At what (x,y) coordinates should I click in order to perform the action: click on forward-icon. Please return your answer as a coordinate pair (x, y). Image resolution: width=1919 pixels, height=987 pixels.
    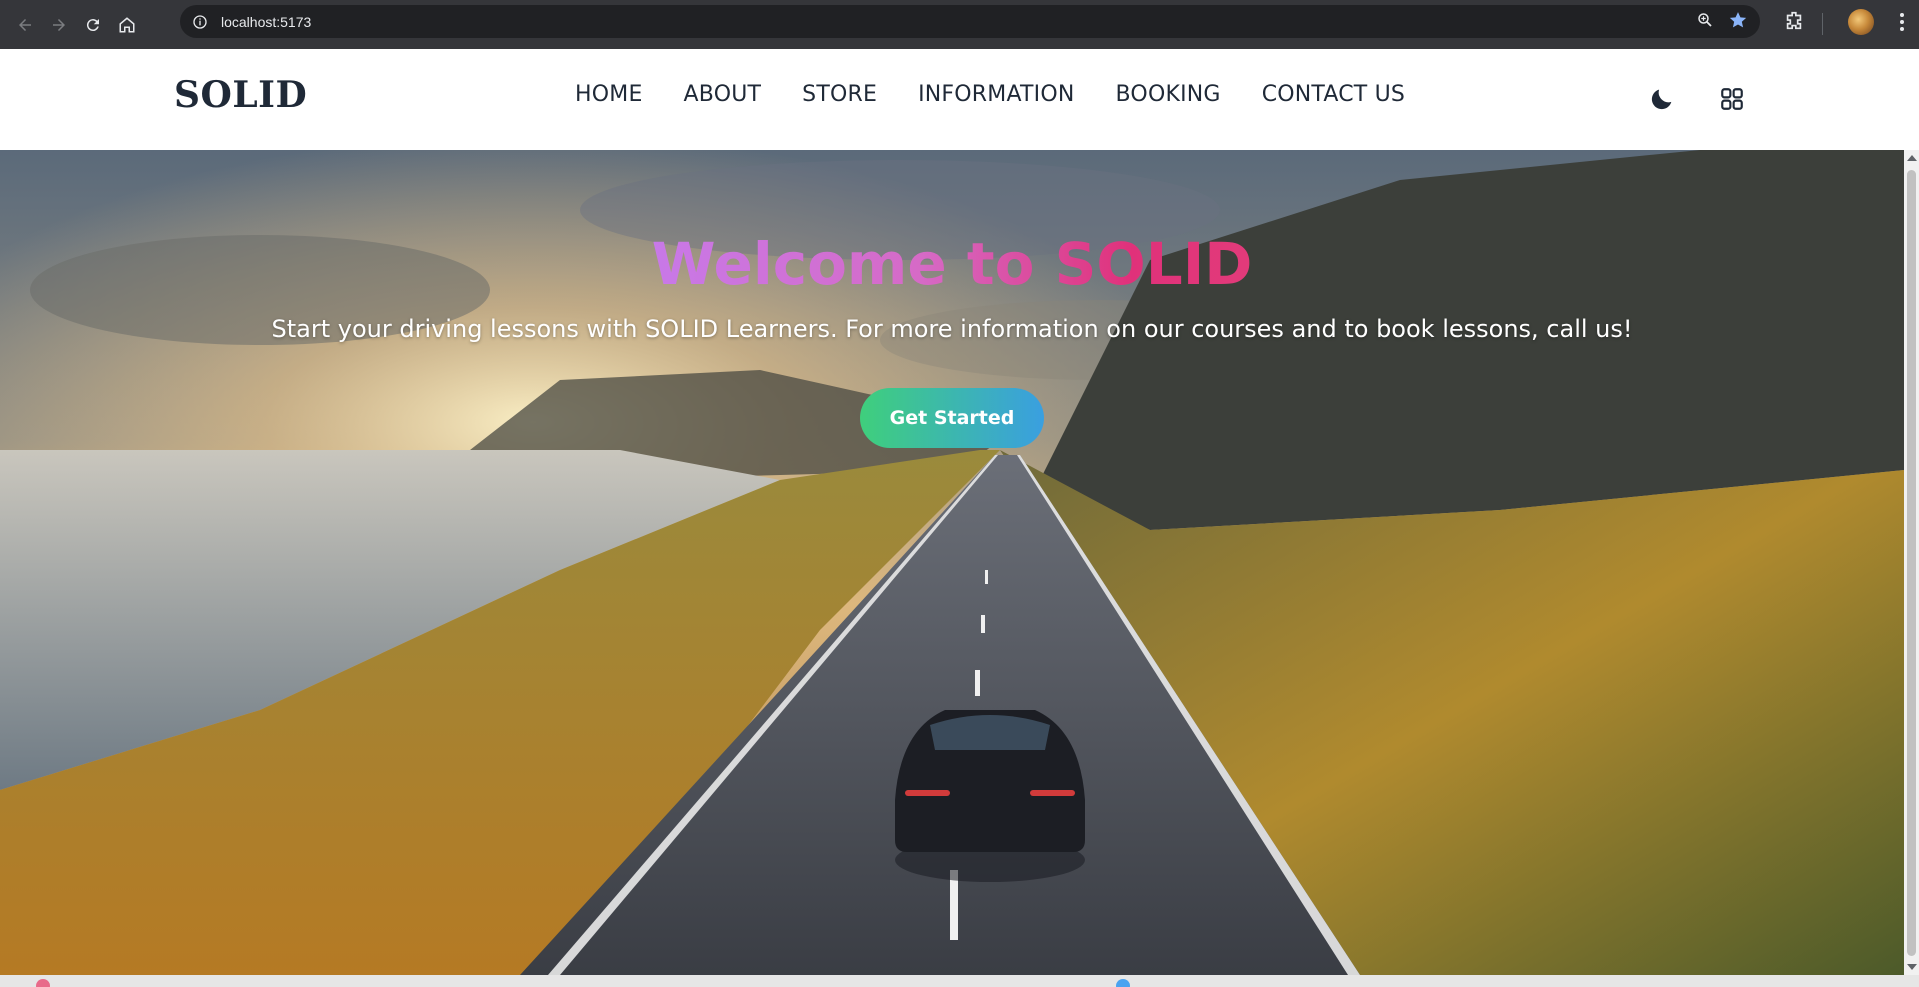
    Looking at the image, I should click on (59, 24).